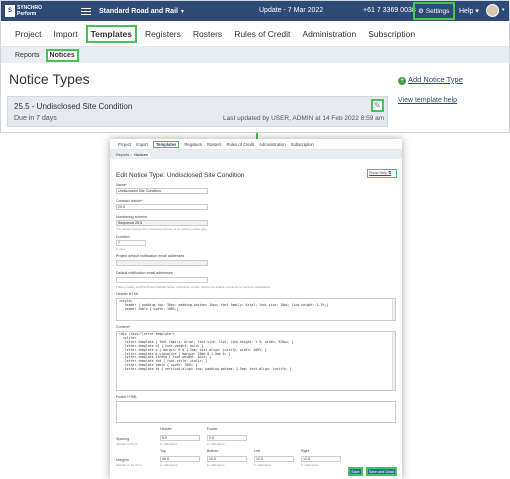  Describe the element at coordinates (129, 201) in the screenshot. I see `contract-clause-label: Contract clause*` at that location.